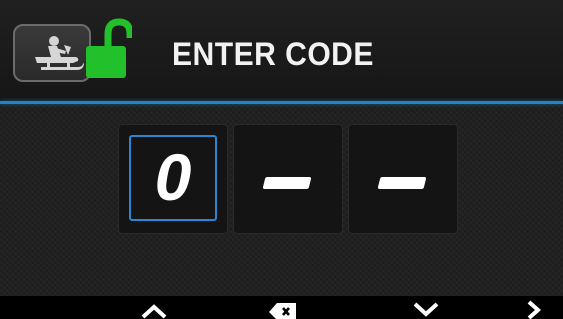 The image size is (563, 319). Describe the element at coordinates (273, 54) in the screenshot. I see `page-title: ENTER CODE` at that location.